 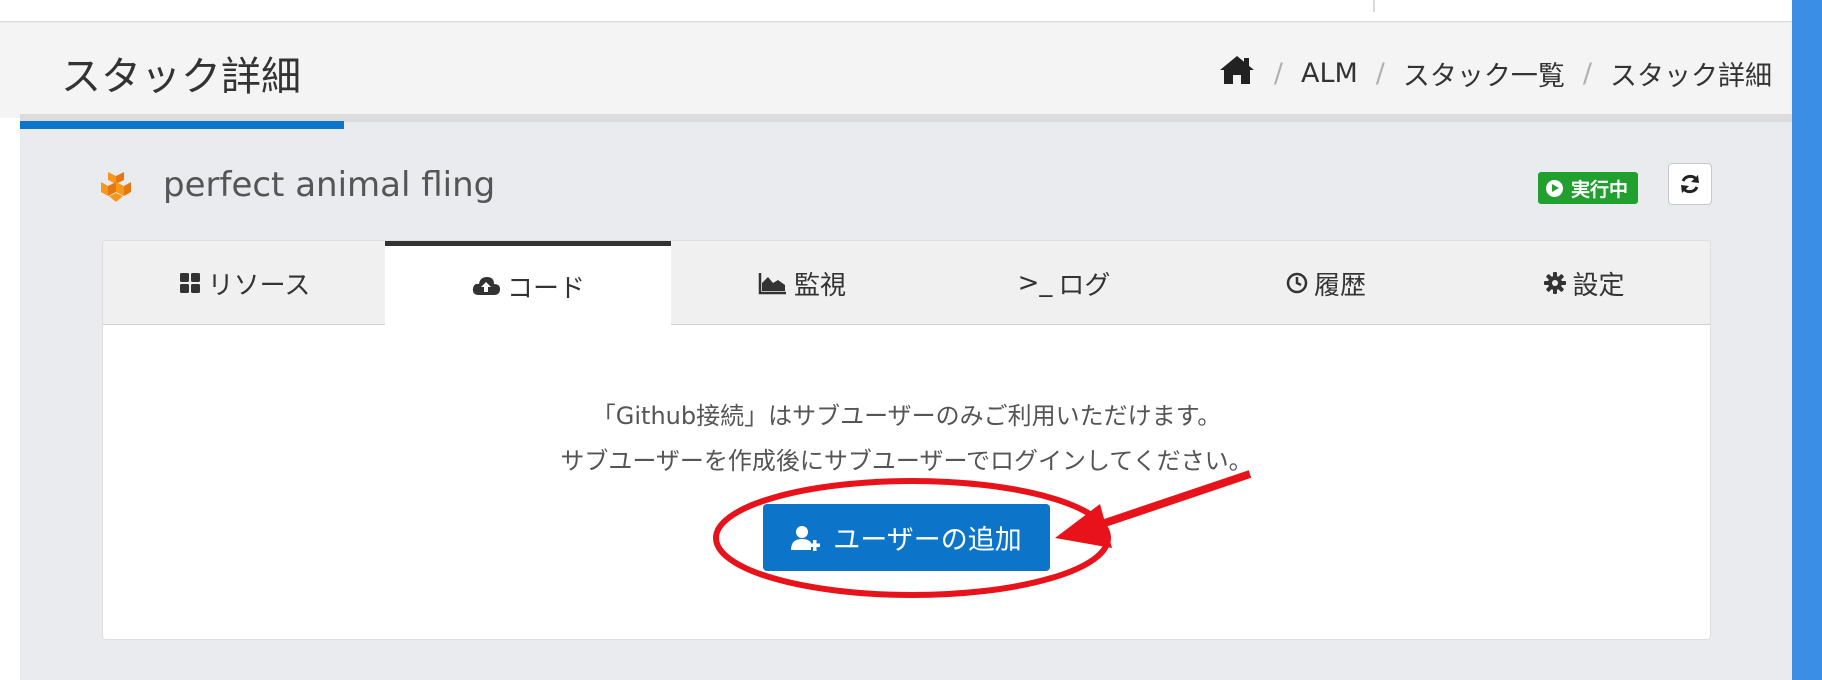 What do you see at coordinates (1329, 73) in the screenshot?
I see `breadcrumb-item-alm: ALM` at bounding box center [1329, 73].